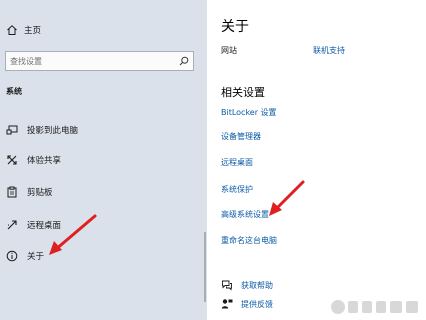 The image size is (426, 320). Describe the element at coordinates (99, 61) in the screenshot. I see `settings-search-box: 查找设置` at that location.